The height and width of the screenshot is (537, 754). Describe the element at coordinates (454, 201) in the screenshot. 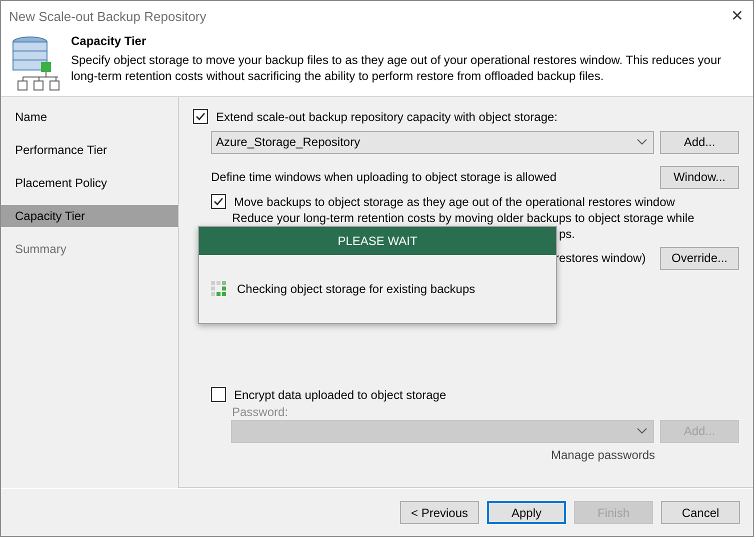

I see `checkbox-label: Move backups to object storage as they age out of the operational restores window` at that location.